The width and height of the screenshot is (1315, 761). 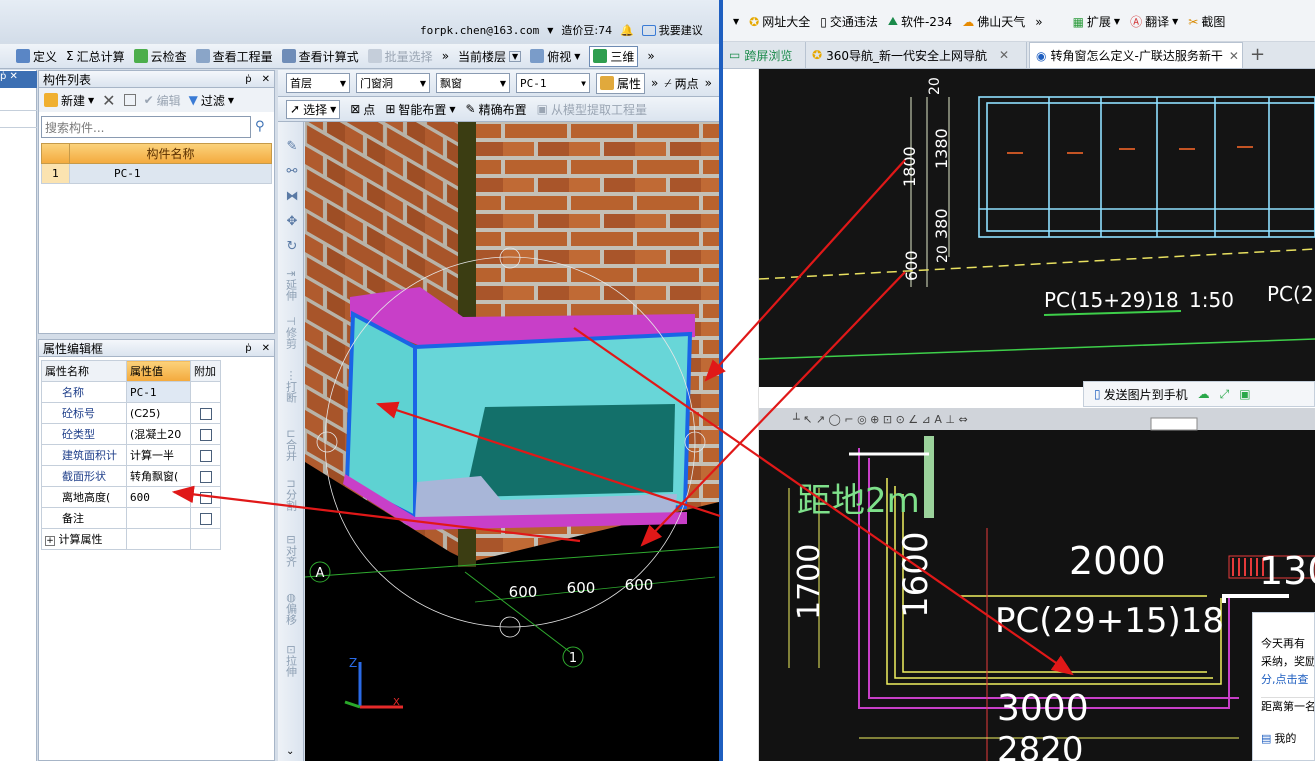 I want to click on view-formula-button: 查看计算式, so click(x=320, y=56).